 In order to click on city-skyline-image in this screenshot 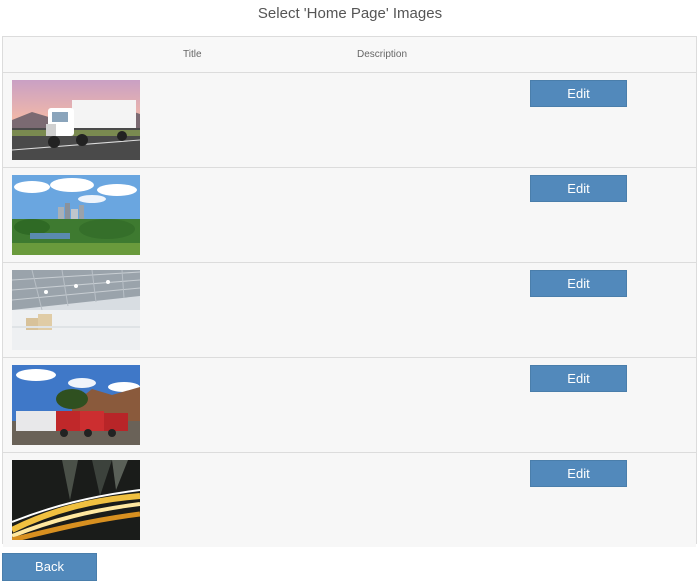, I will do `click(76, 215)`.